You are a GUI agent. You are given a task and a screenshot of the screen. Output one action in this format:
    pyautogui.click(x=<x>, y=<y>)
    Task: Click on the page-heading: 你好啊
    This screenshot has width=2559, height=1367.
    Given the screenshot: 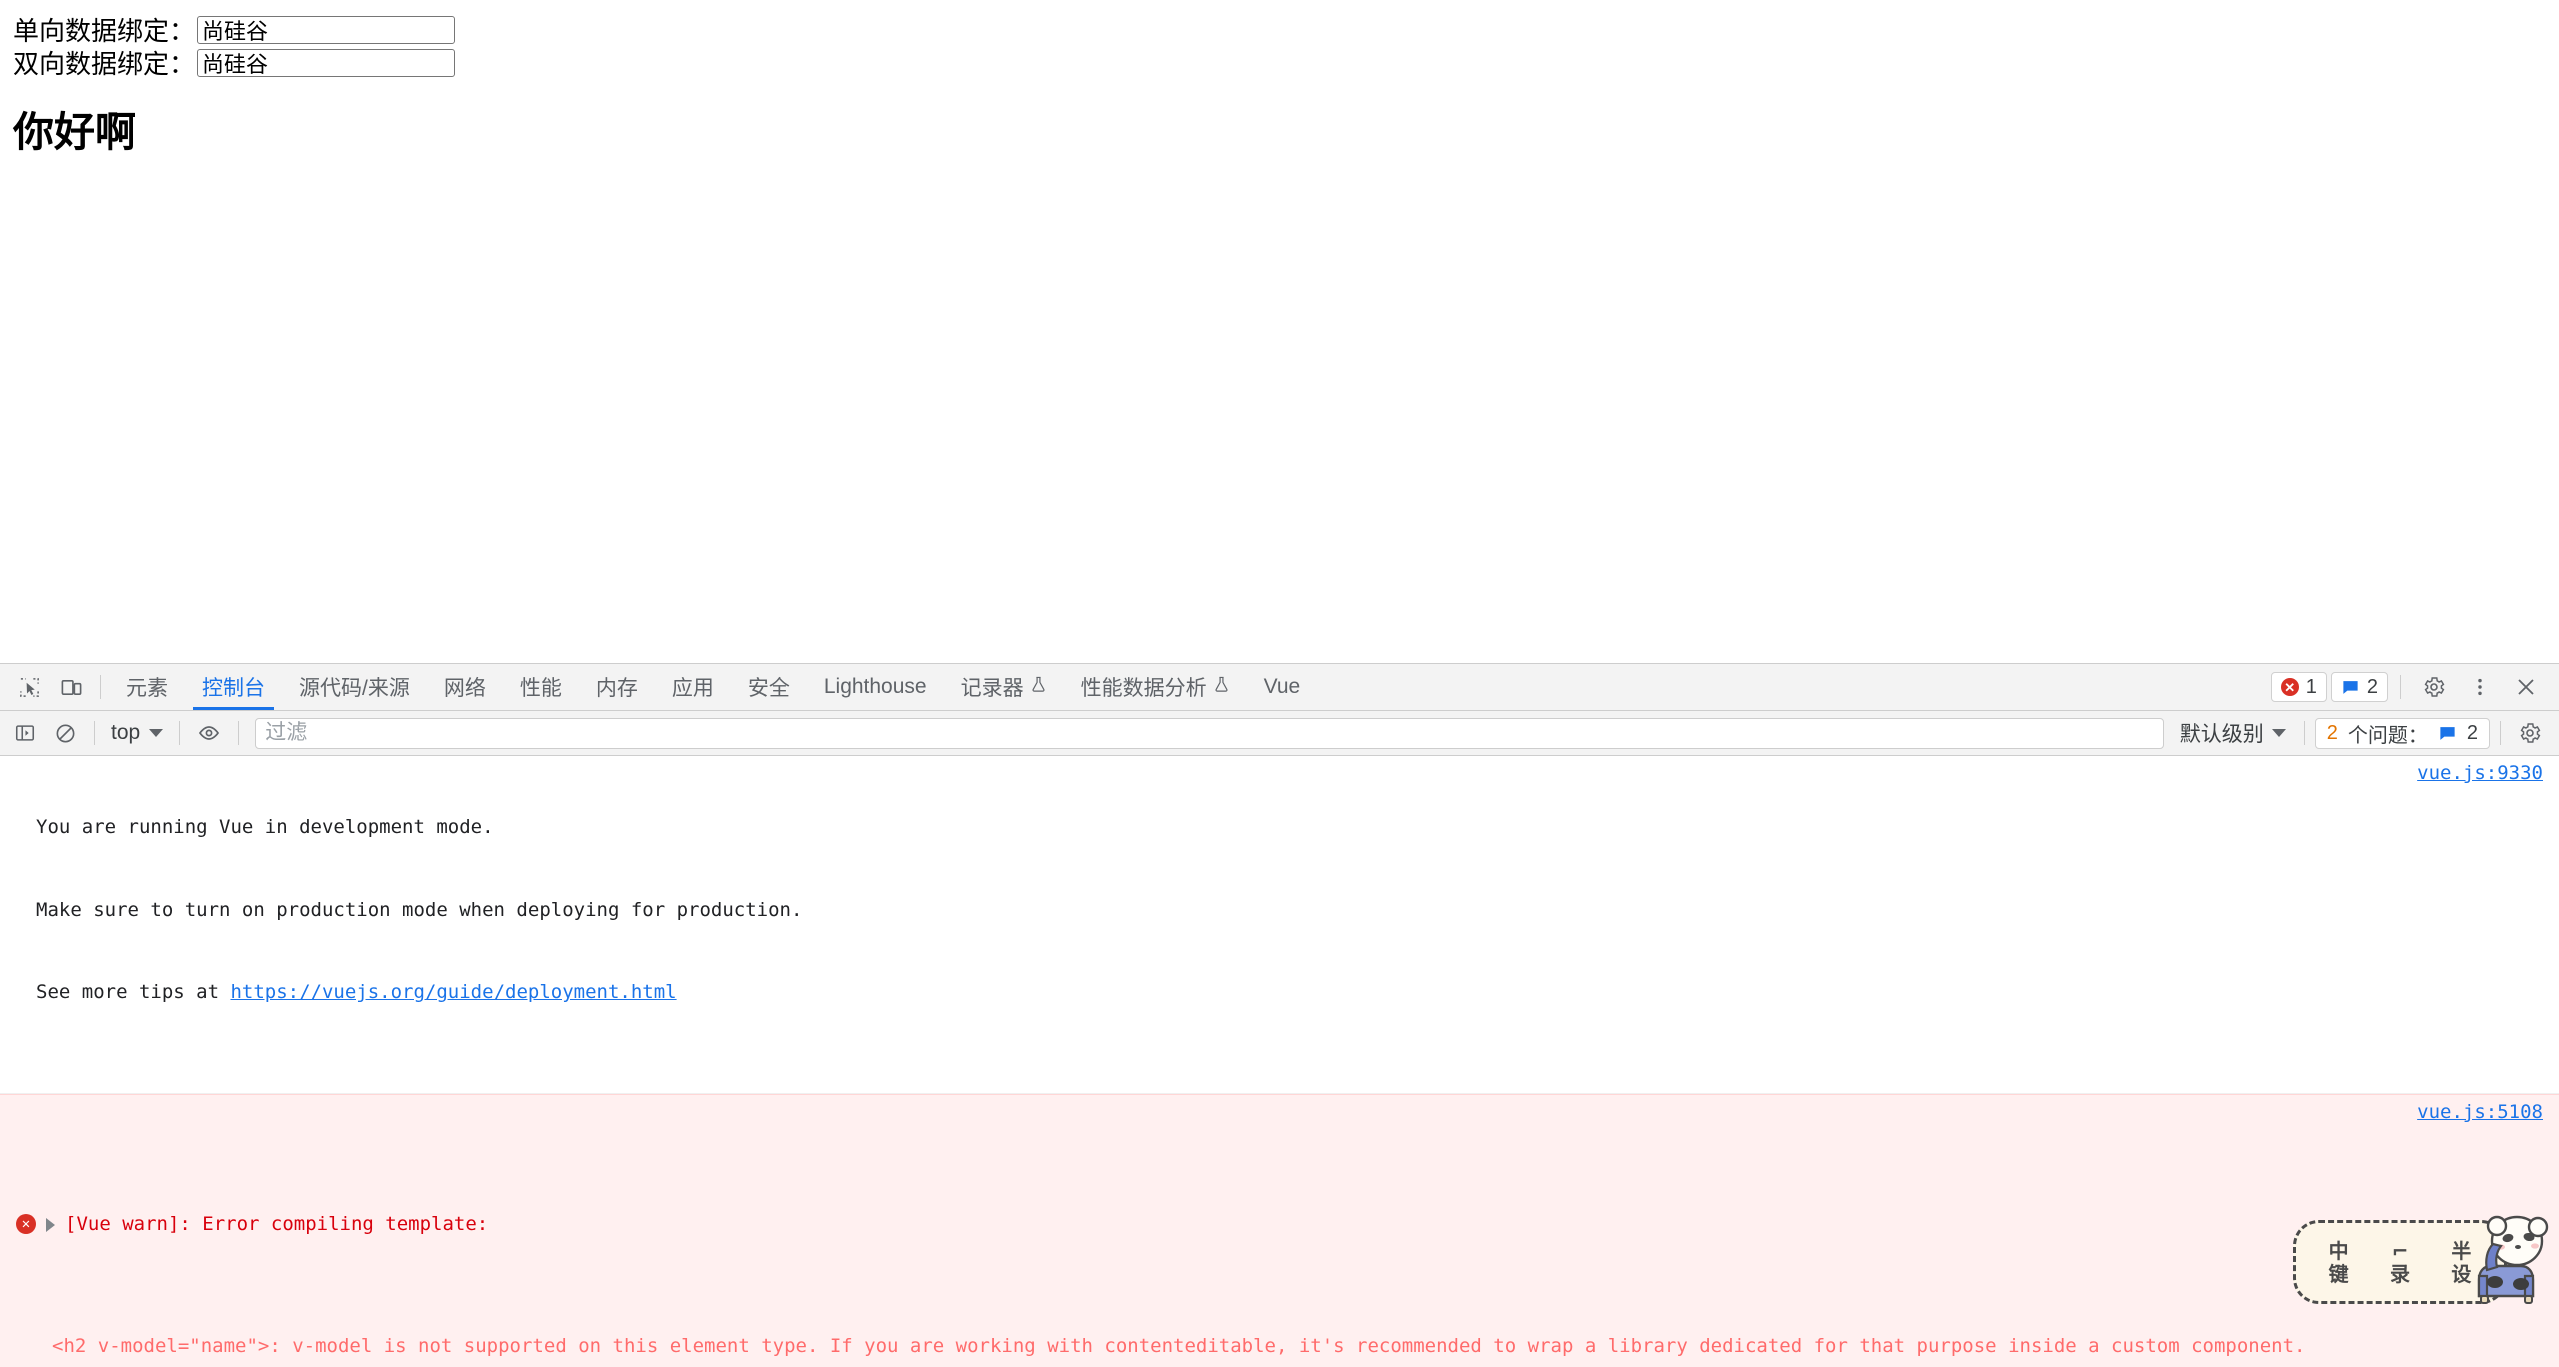 What is the action you would take?
    pyautogui.click(x=74, y=132)
    